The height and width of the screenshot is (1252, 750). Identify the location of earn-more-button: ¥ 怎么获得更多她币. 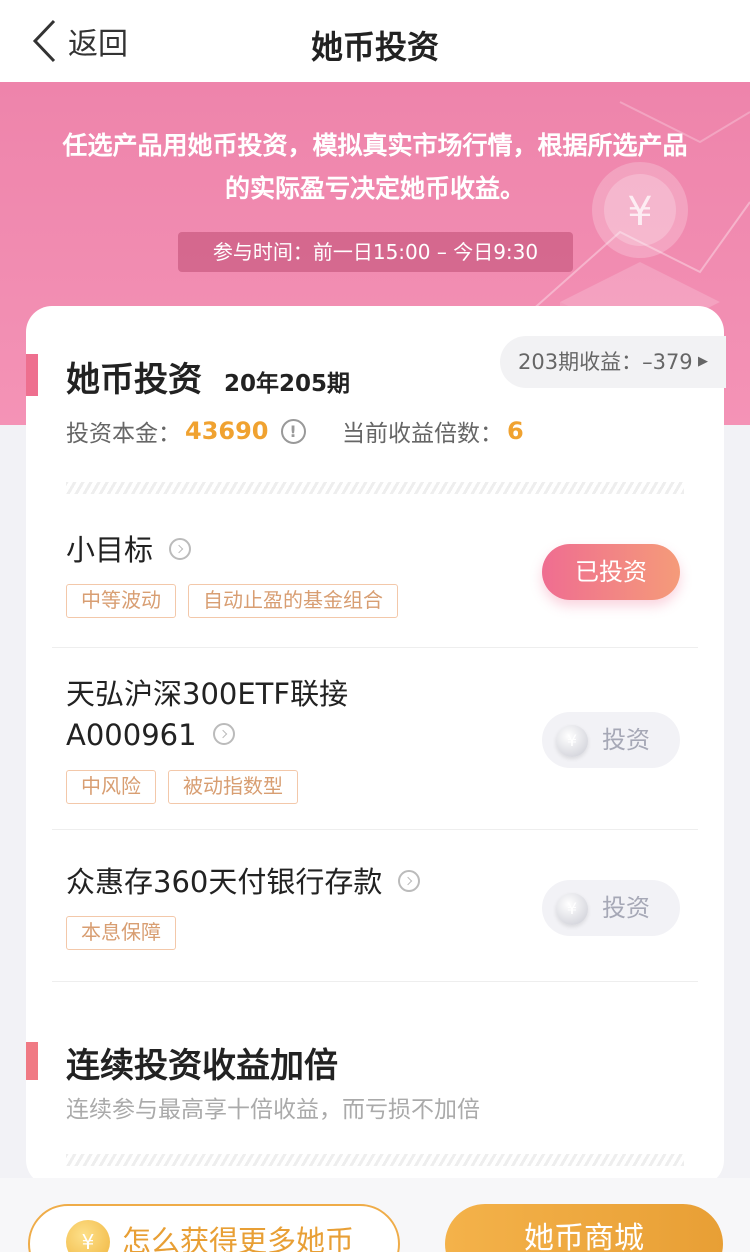
(214, 1228).